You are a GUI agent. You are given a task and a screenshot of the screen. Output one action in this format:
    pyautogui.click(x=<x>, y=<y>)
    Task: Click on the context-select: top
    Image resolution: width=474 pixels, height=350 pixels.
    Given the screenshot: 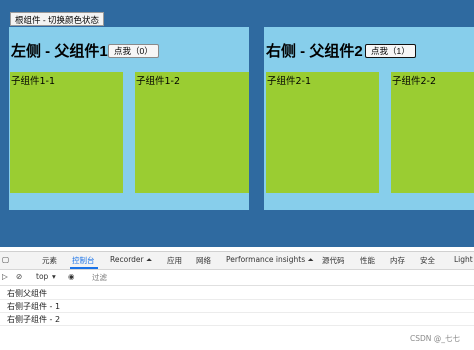 What is the action you would take?
    pyautogui.click(x=42, y=276)
    